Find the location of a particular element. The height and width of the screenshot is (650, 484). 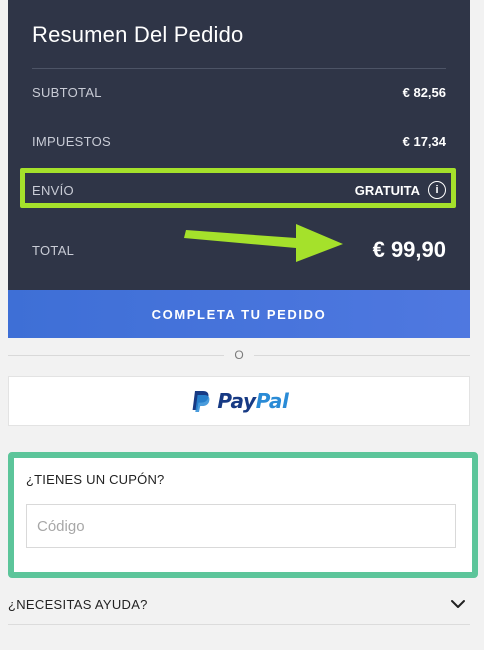

paypal-wordmark: PayPal is located at coordinates (253, 401).